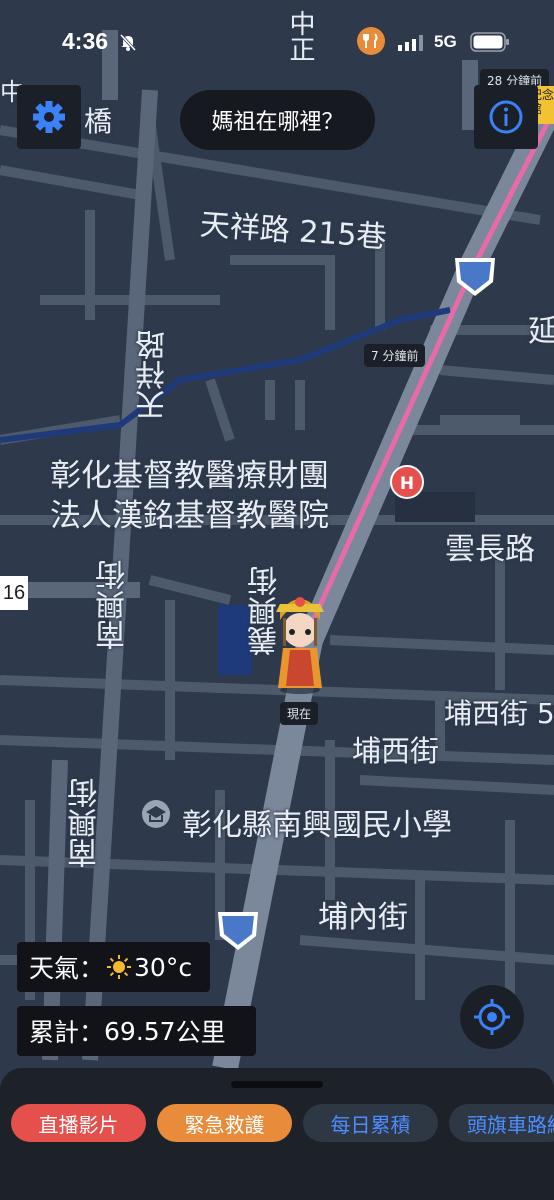 The height and width of the screenshot is (1200, 554). What do you see at coordinates (370, 1123) in the screenshot?
I see `tab-daily-total: 每日累積` at bounding box center [370, 1123].